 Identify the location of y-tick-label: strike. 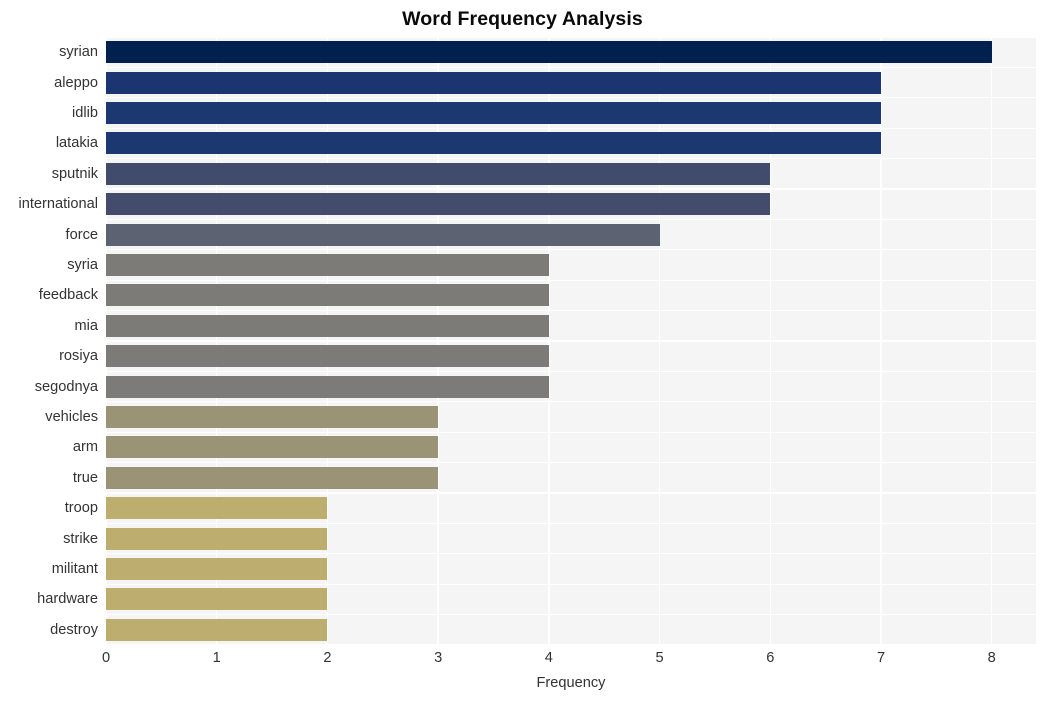
(80, 538).